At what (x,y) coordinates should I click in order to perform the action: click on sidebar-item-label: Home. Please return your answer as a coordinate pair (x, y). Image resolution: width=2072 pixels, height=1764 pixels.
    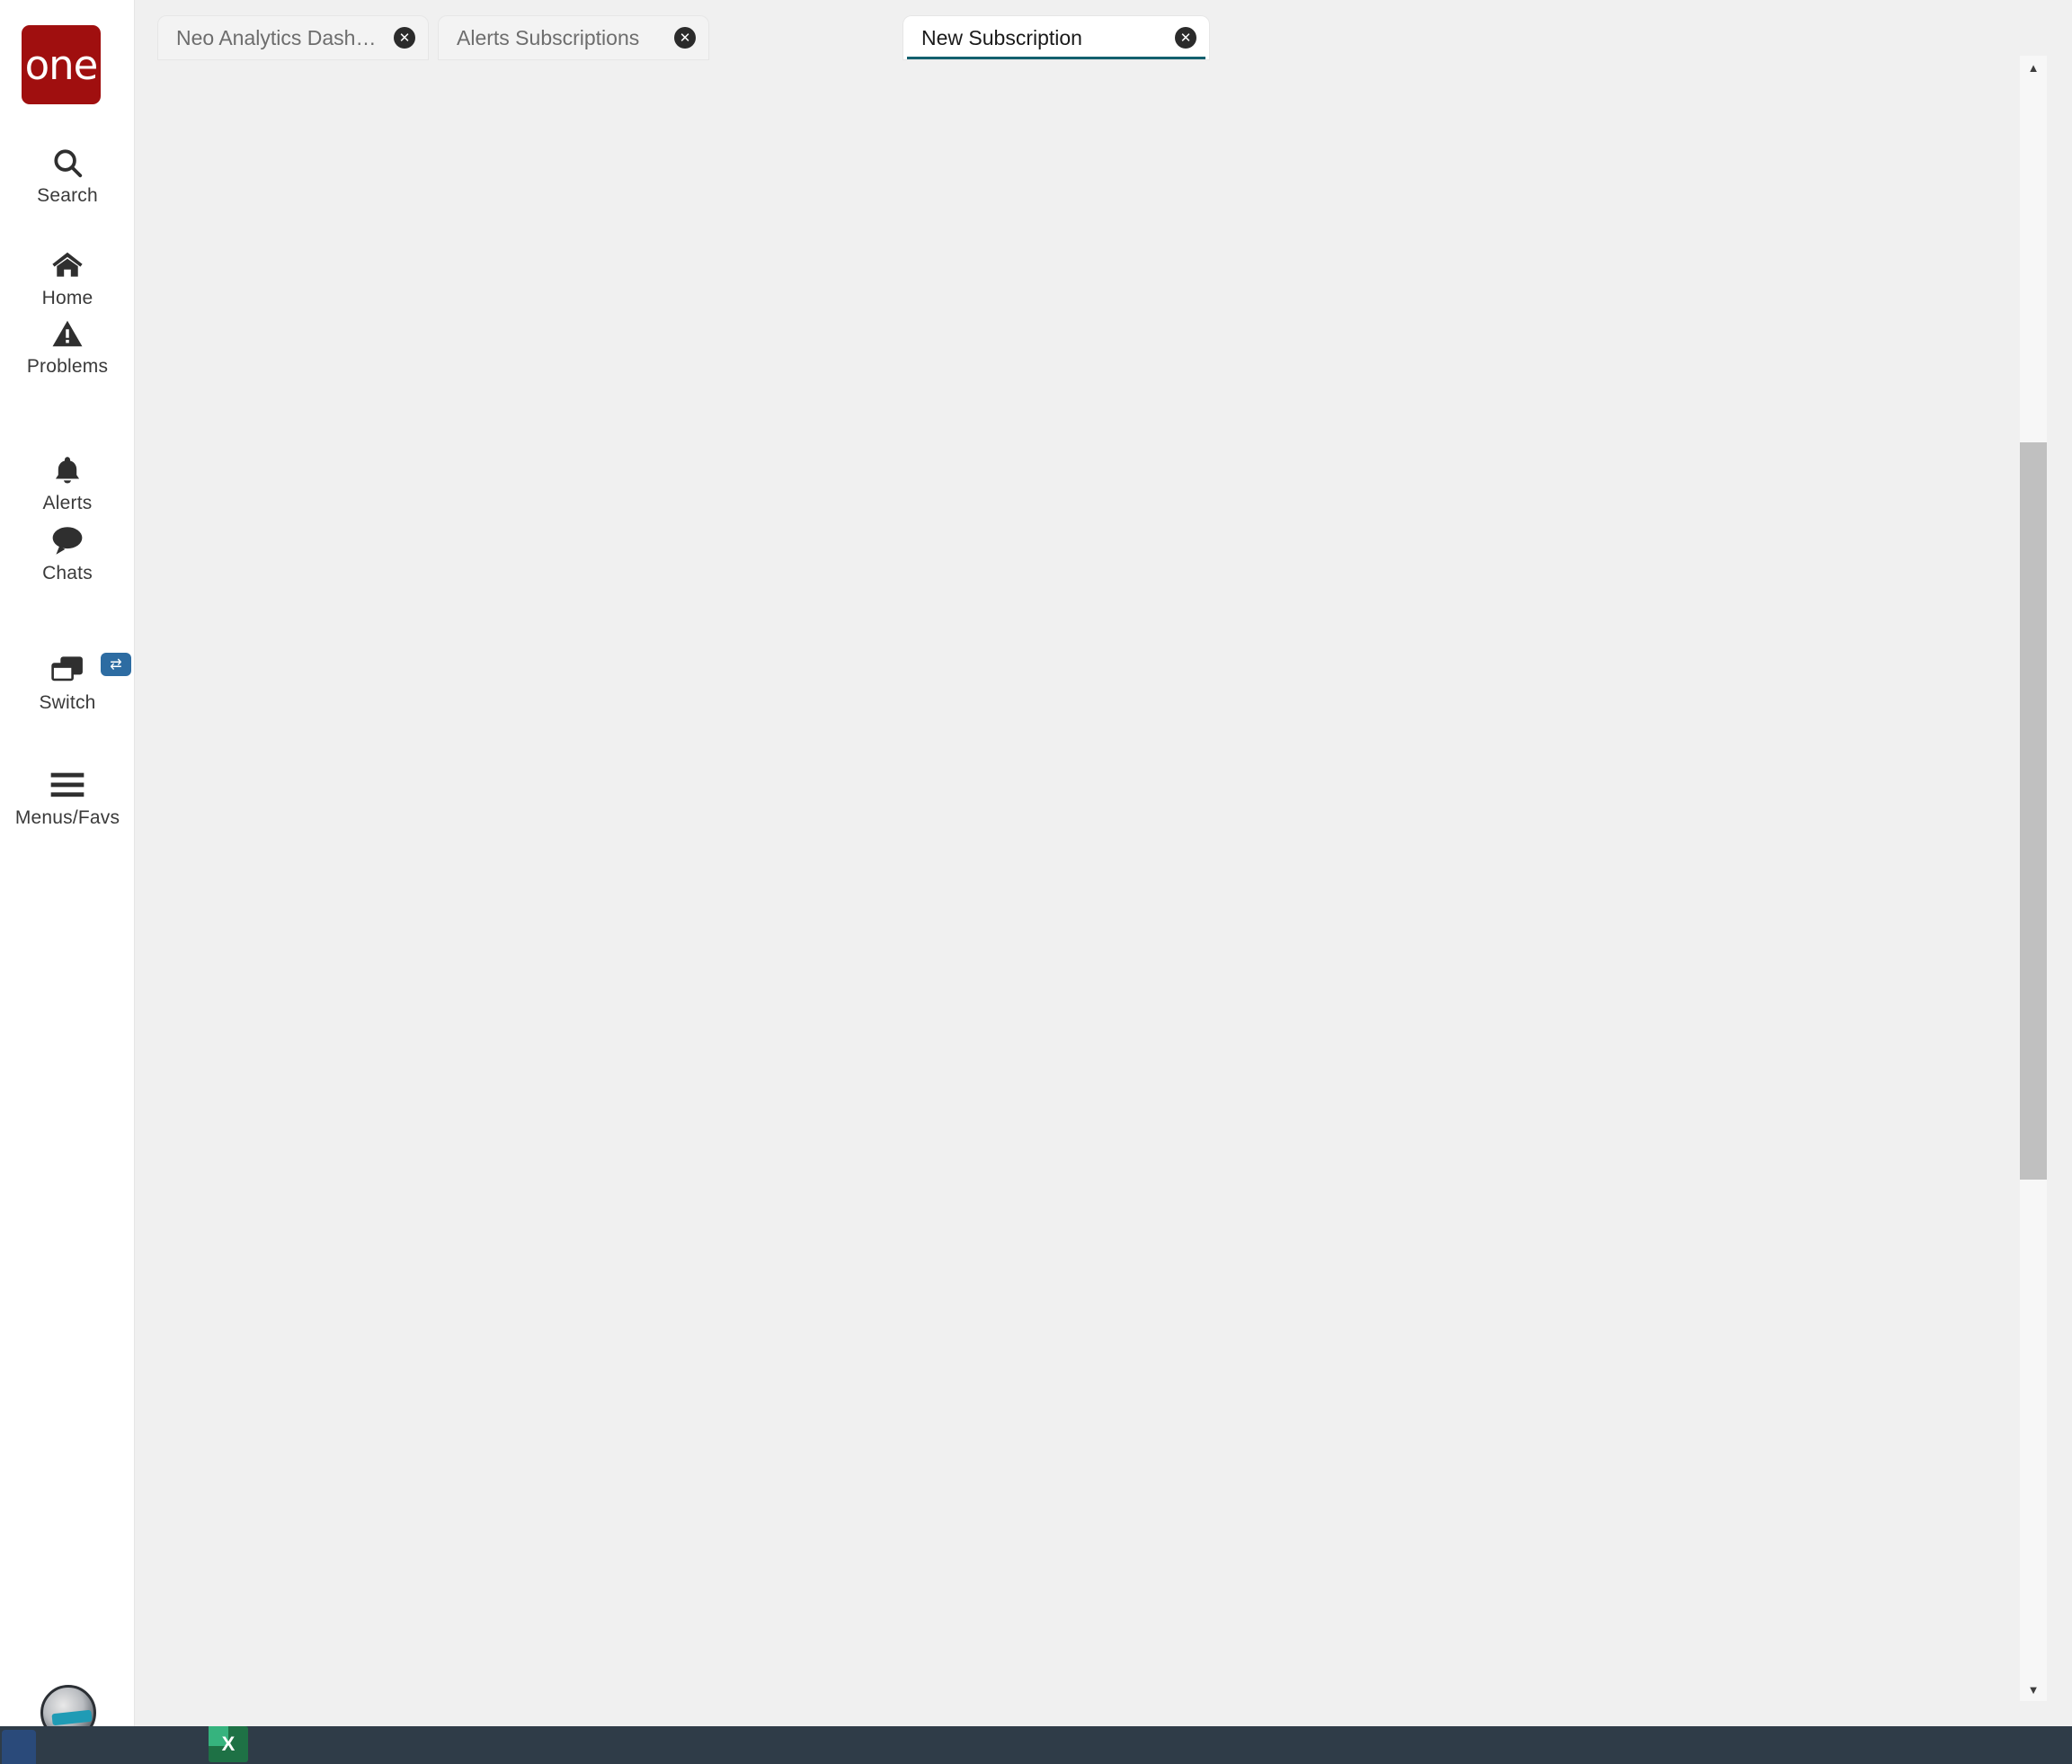
    Looking at the image, I should click on (67, 298).